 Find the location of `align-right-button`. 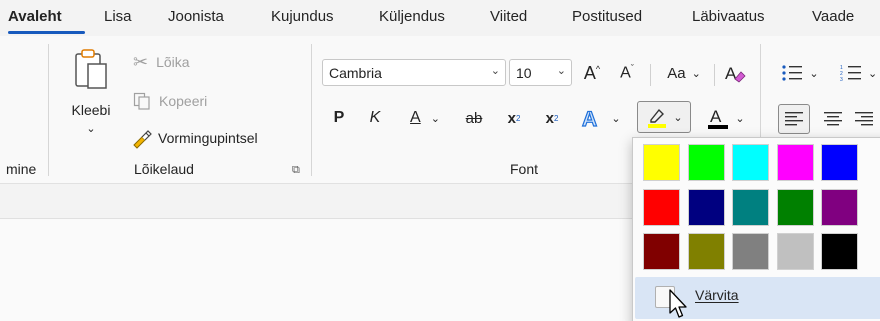

align-right-button is located at coordinates (867, 119).